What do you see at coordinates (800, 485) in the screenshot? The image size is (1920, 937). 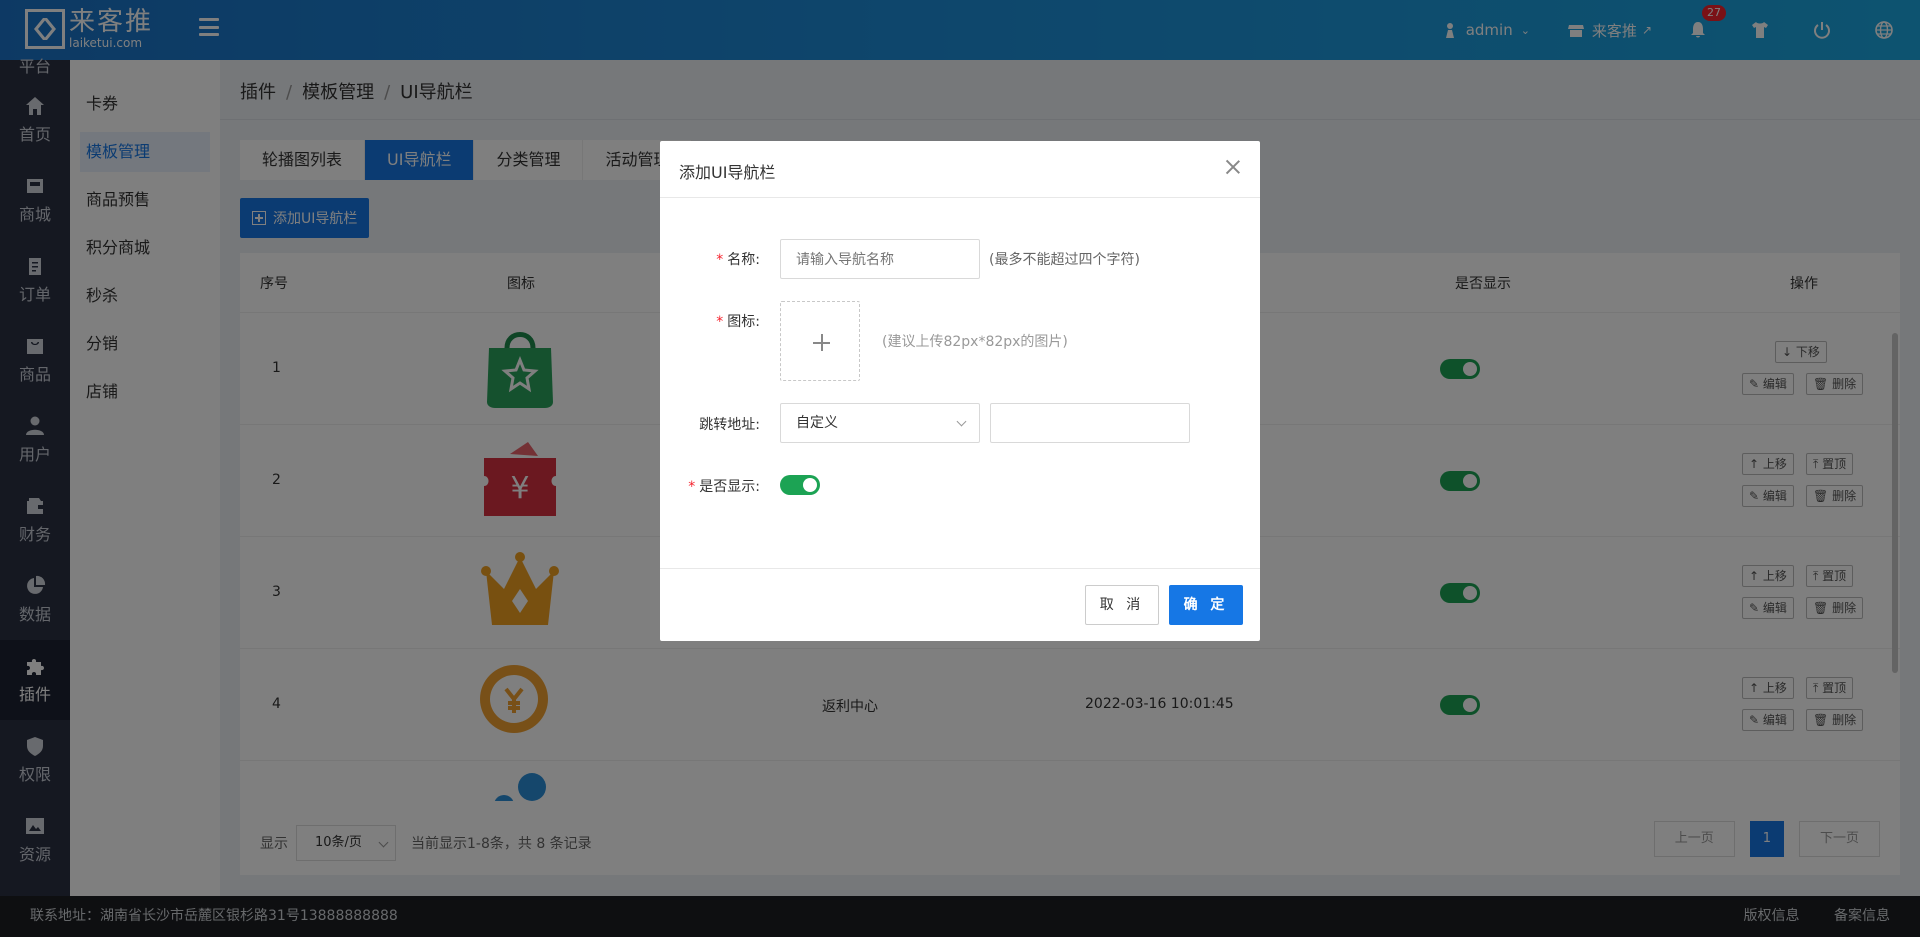 I see `show-switch` at bounding box center [800, 485].